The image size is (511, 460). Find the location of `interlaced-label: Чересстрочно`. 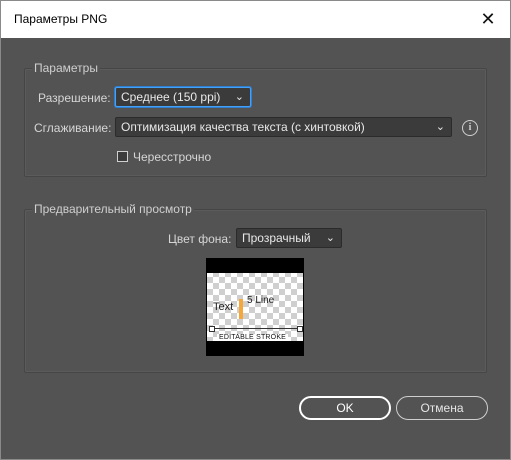

interlaced-label: Чересстрочно is located at coordinates (172, 157).